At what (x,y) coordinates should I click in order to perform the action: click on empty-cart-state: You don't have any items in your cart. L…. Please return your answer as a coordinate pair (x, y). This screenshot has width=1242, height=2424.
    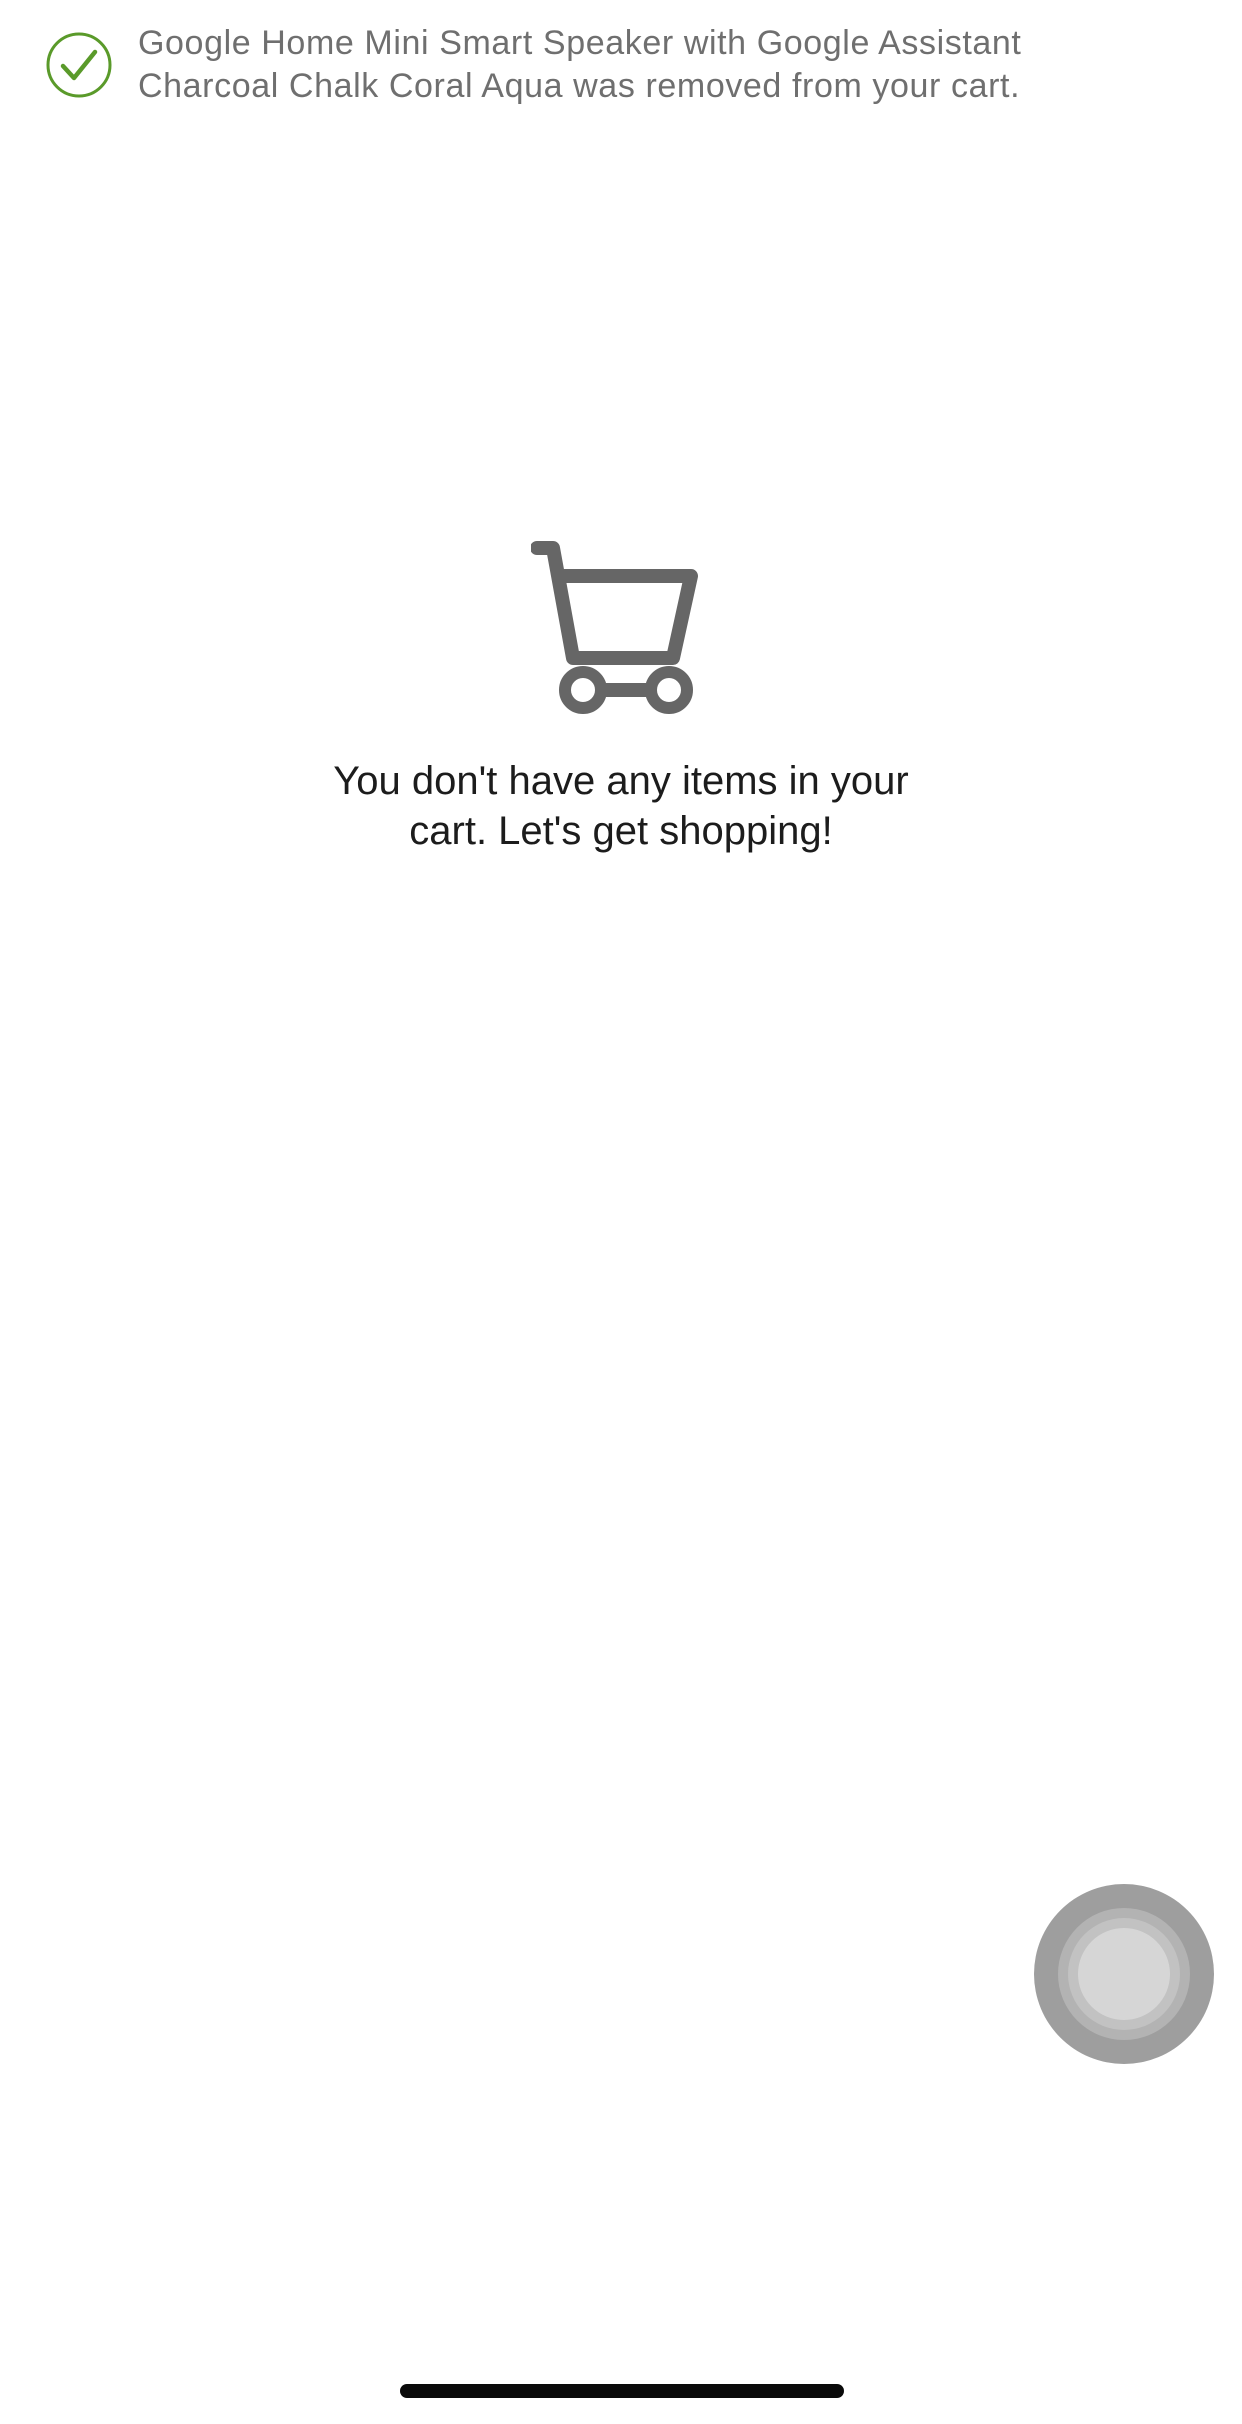
    Looking at the image, I should click on (621, 698).